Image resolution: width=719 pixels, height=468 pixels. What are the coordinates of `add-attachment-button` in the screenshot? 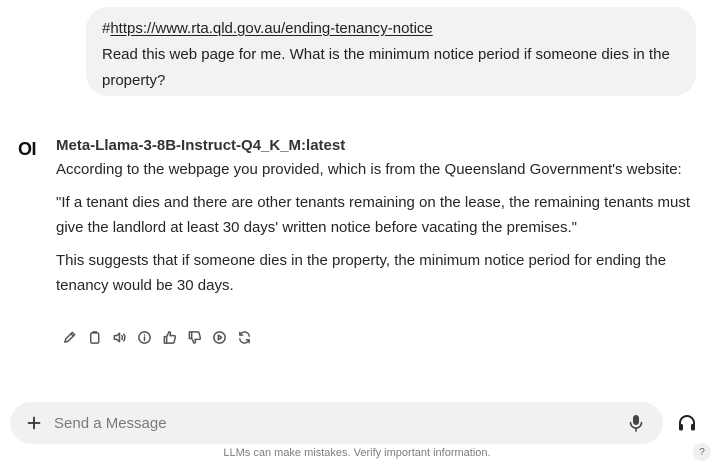 It's located at (34, 423).